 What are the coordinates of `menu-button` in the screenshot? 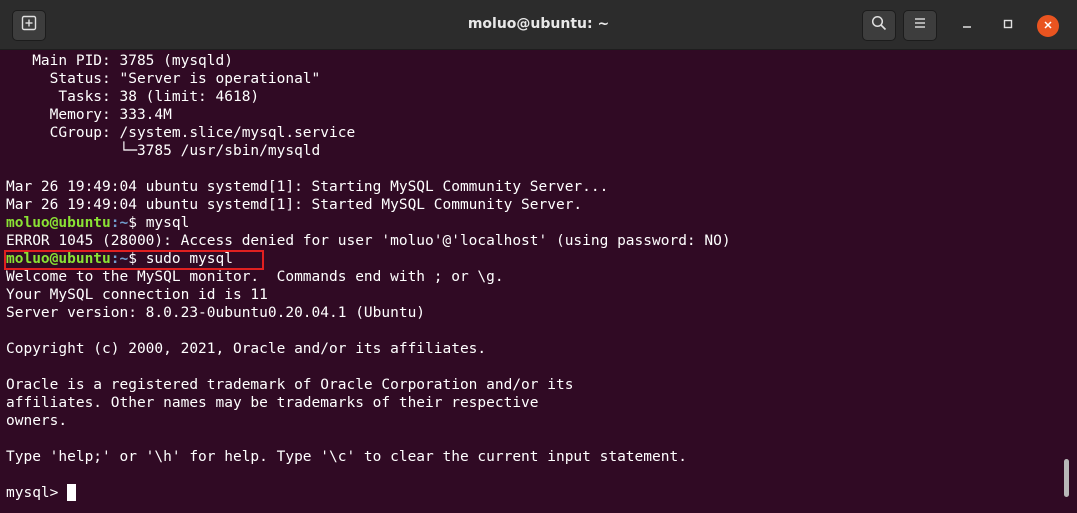 It's located at (920, 25).